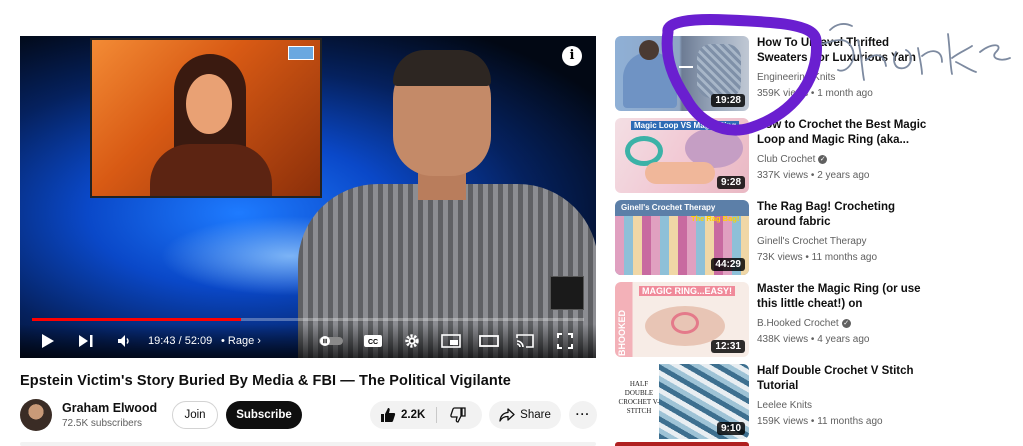 Image resolution: width=1023 pixels, height=446 pixels. Describe the element at coordinates (815, 93) in the screenshot. I see `recommended-video-meta: 359K views • 1 month ago` at that location.